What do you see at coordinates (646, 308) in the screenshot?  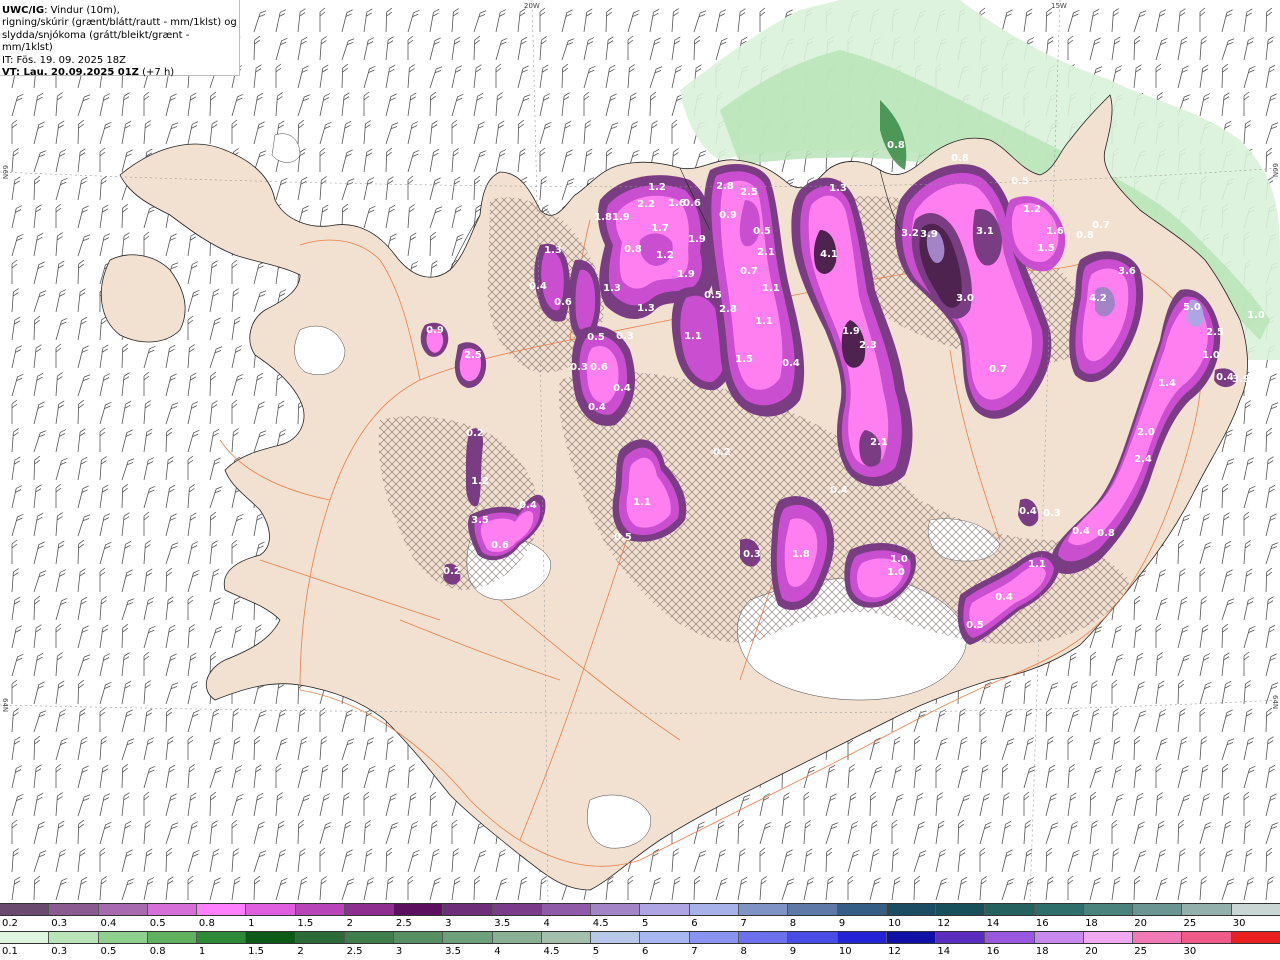 I see `precip-value-label: 1.3` at bounding box center [646, 308].